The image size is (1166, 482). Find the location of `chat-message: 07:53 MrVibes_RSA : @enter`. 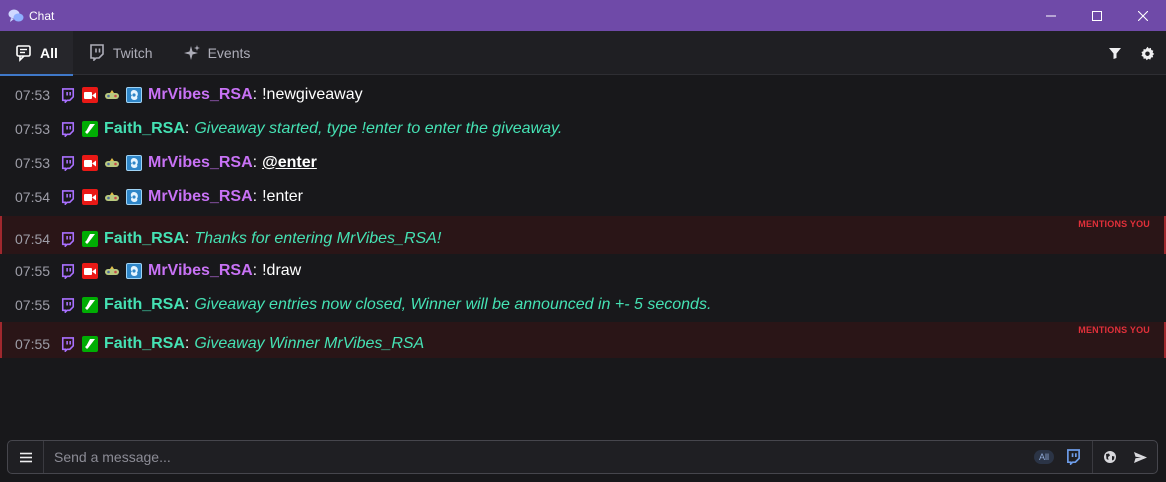

chat-message: 07:53 MrVibes_RSA : @enter is located at coordinates (583, 163).